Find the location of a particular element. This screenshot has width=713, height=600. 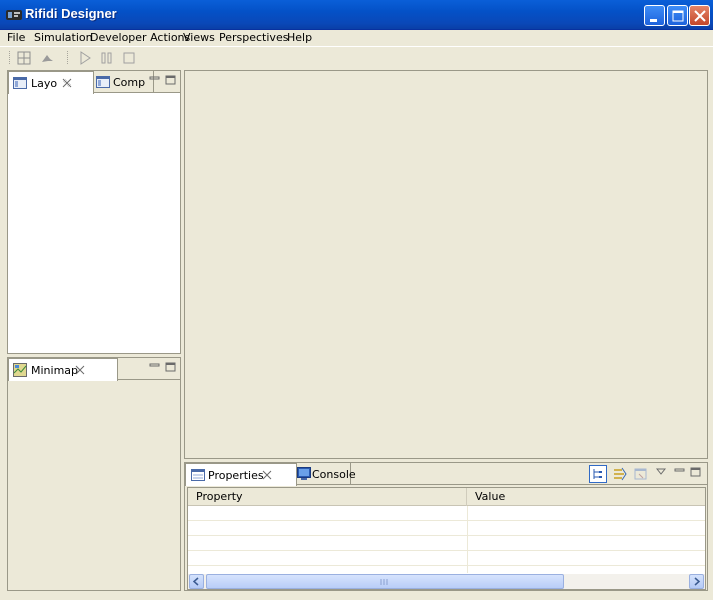

tab-label: Comp is located at coordinates (129, 82).